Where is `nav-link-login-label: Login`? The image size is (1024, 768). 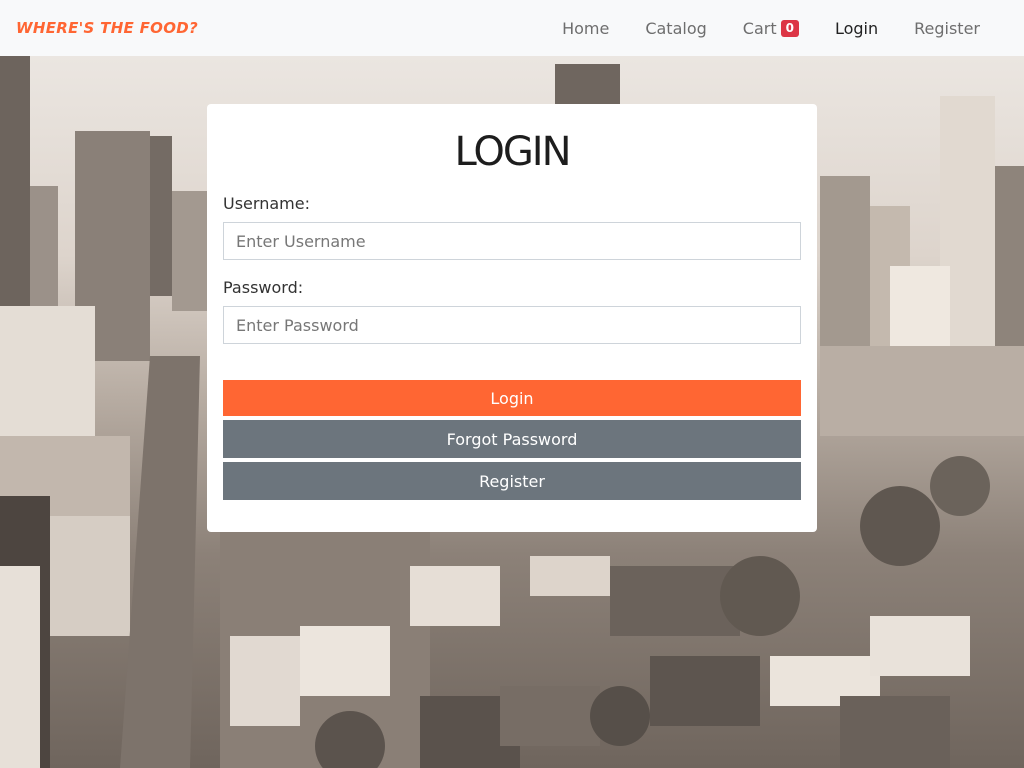 nav-link-login-label: Login is located at coordinates (856, 28).